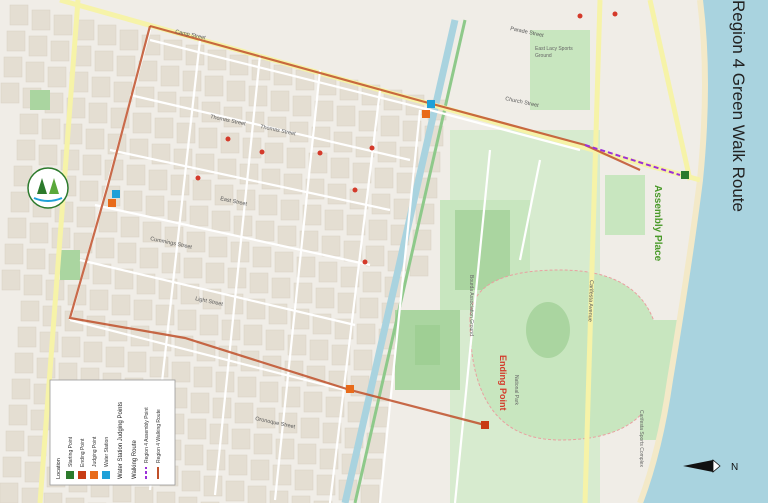  Describe the element at coordinates (503, 383) in the screenshot. I see `ending-point-label: Ending Point` at that location.